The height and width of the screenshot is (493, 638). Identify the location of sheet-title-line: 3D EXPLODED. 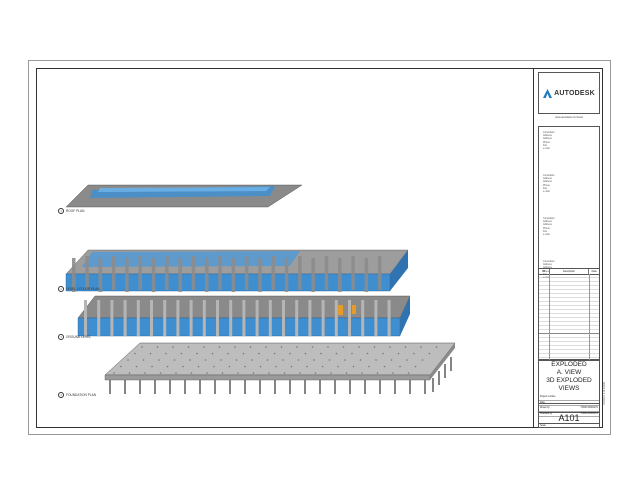
(569, 380).